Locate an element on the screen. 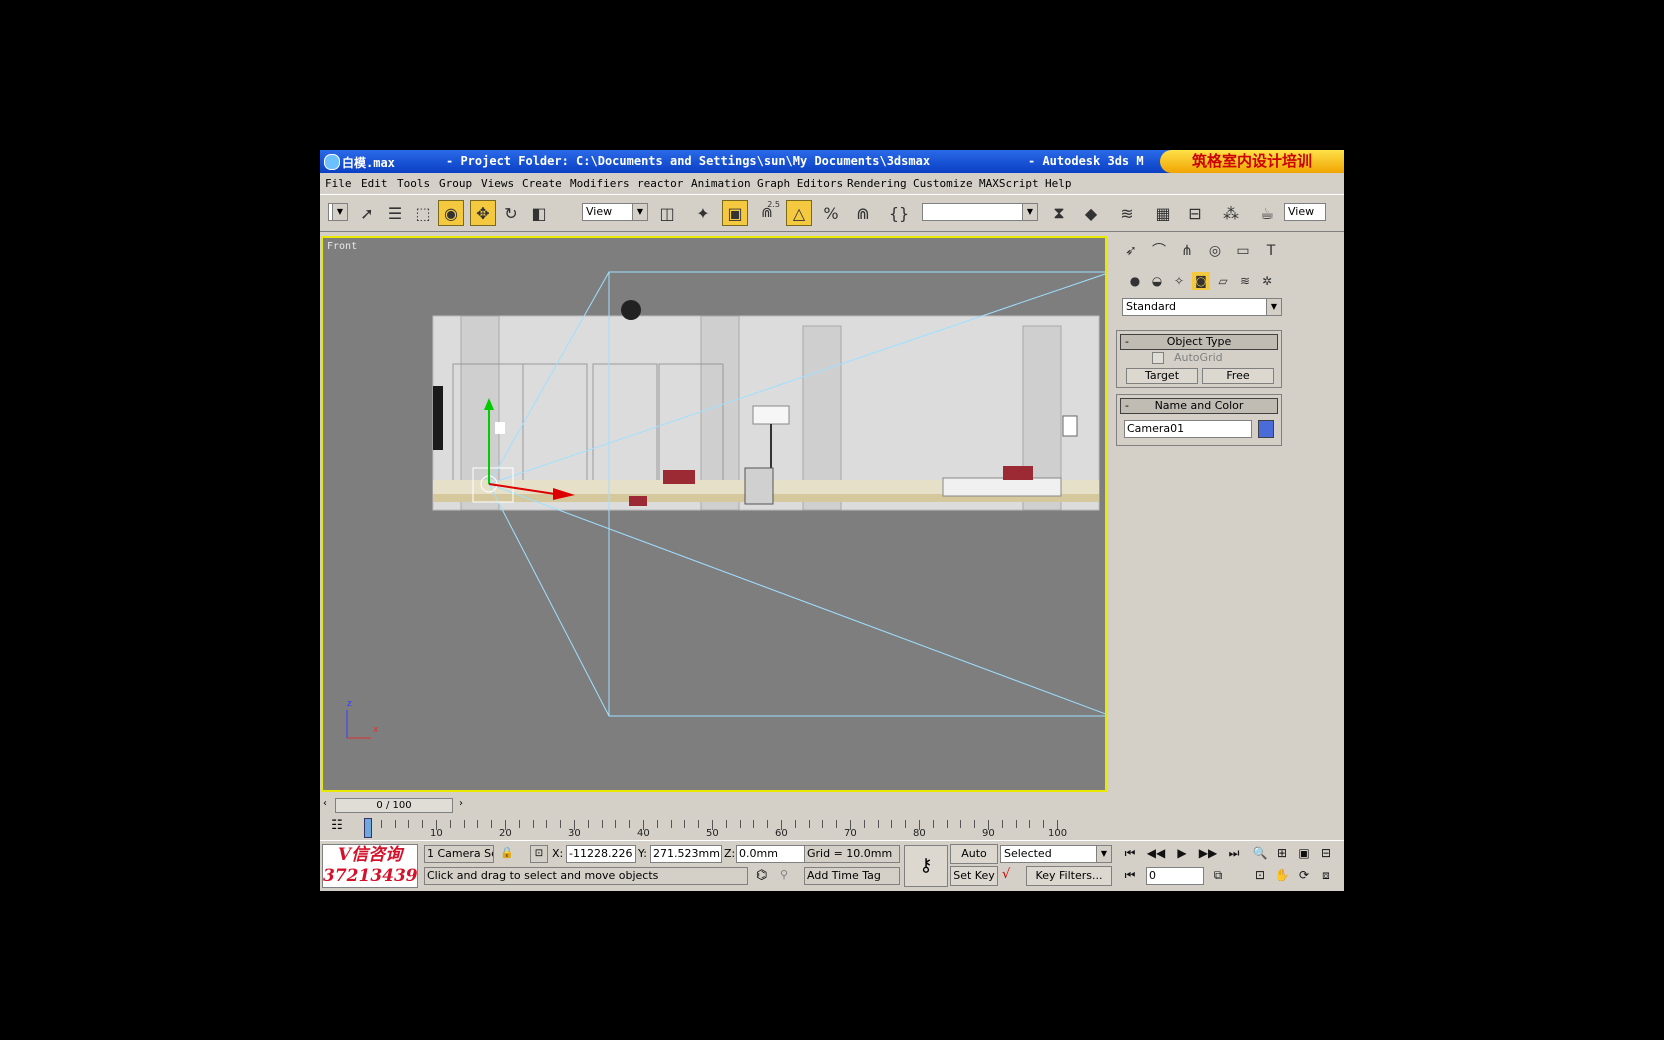 This screenshot has width=1664, height=1040. mirror-icon: ⧗ is located at coordinates (1059, 213).